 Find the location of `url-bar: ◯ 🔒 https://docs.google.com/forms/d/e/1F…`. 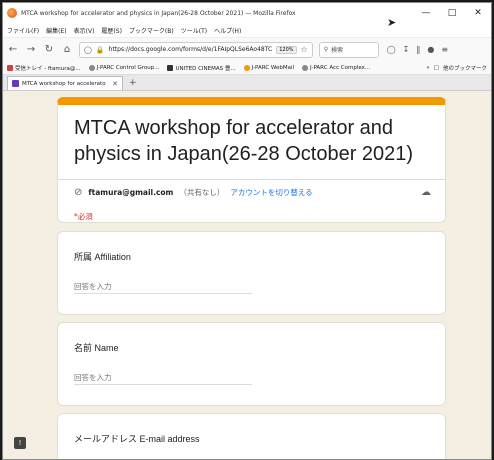

url-bar: ◯ 🔒 https://docs.google.com/forms/d/e/1F… is located at coordinates (196, 49).